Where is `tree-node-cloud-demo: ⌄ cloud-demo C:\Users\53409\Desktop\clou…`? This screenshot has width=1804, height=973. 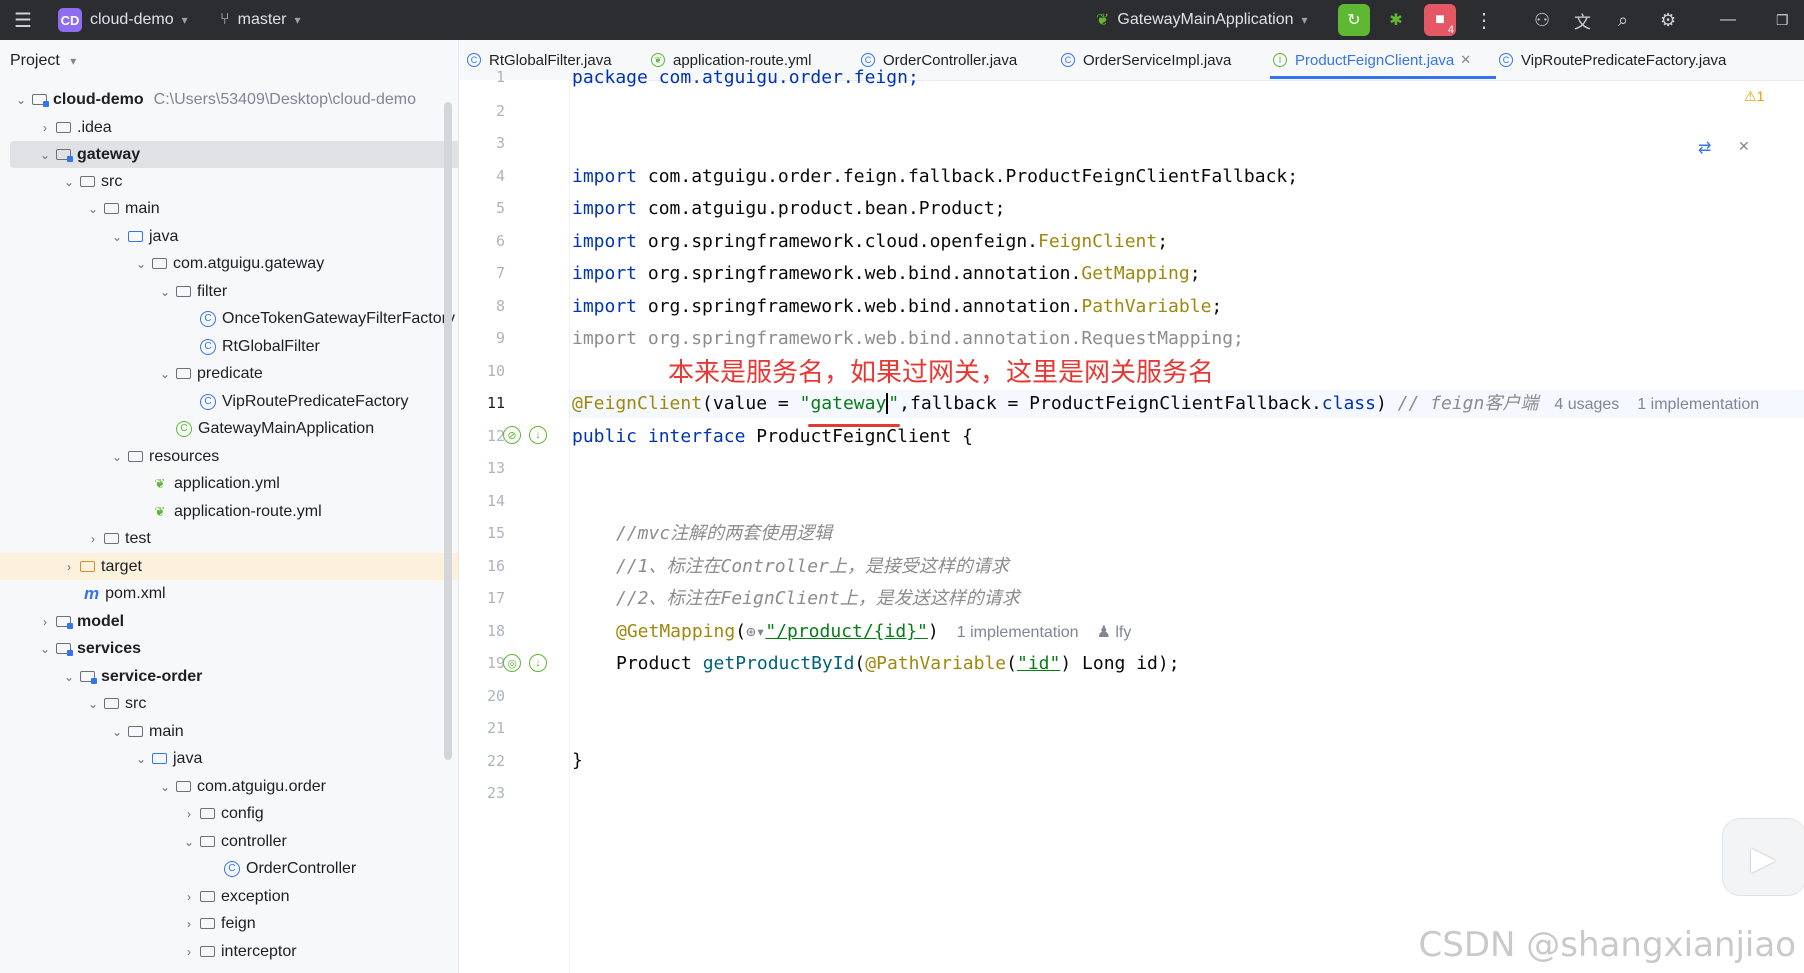 tree-node-cloud-demo: ⌄ cloud-demo C:\Users\53409\Desktop\clou… is located at coordinates (229, 99).